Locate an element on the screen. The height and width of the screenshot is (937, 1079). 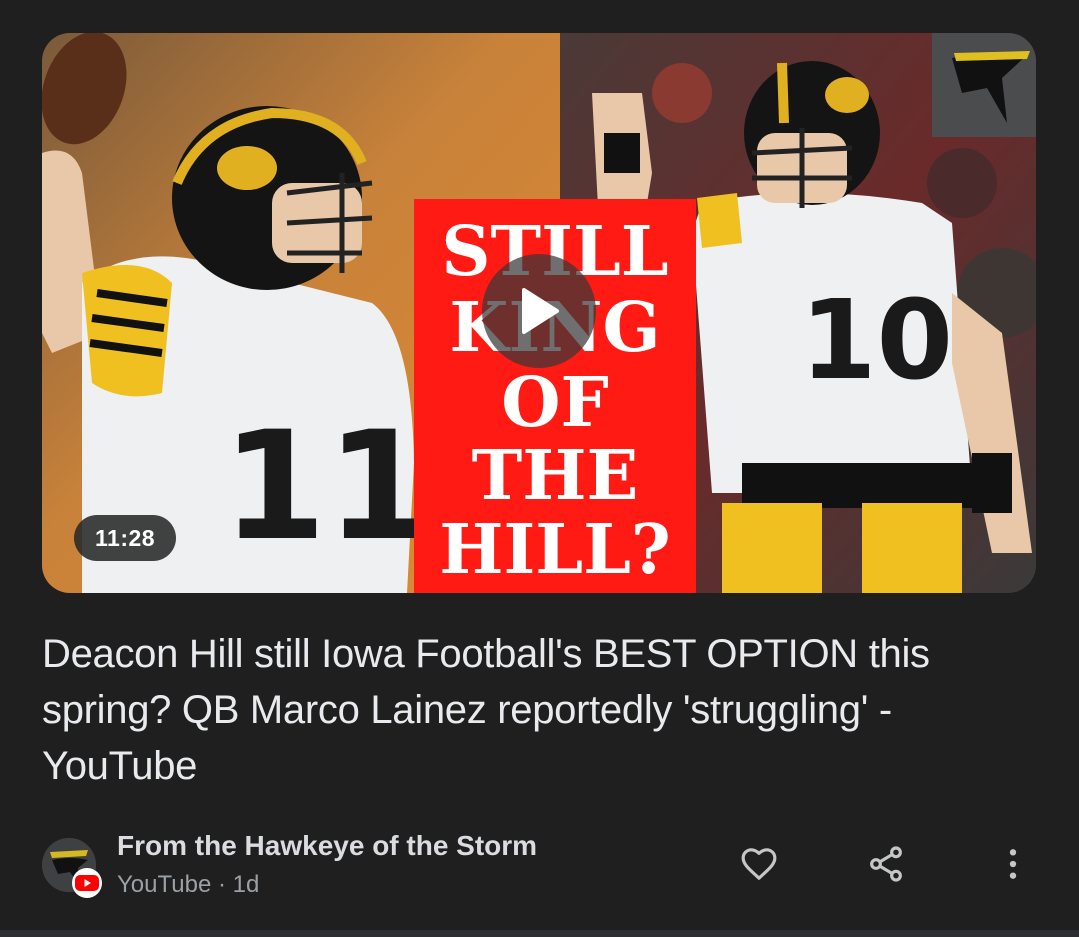
more-options-button is located at coordinates (1013, 864).